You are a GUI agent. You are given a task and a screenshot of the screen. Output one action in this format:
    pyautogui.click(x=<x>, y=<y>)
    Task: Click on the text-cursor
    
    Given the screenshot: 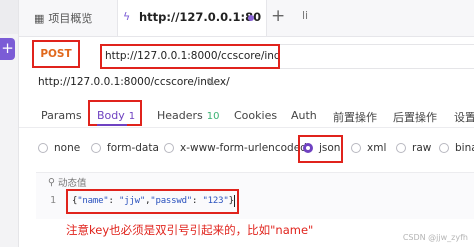 What is the action you would take?
    pyautogui.click(x=234, y=200)
    